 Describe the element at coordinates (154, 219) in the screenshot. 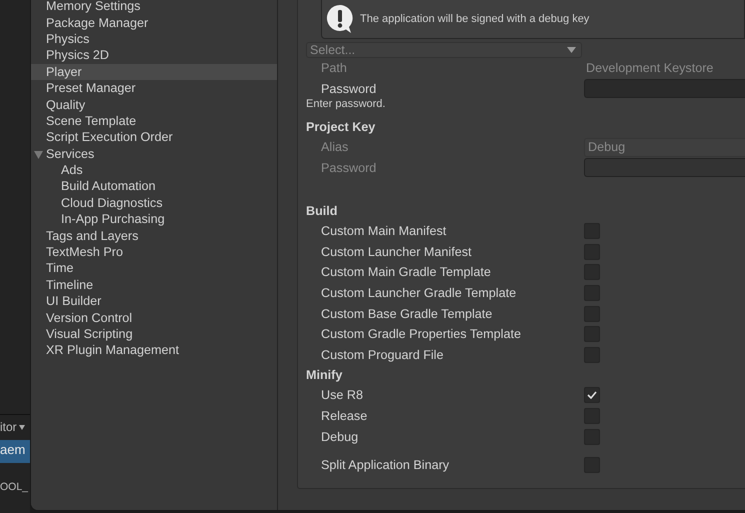

I see `sidebar-item: In-App Purchasing` at that location.